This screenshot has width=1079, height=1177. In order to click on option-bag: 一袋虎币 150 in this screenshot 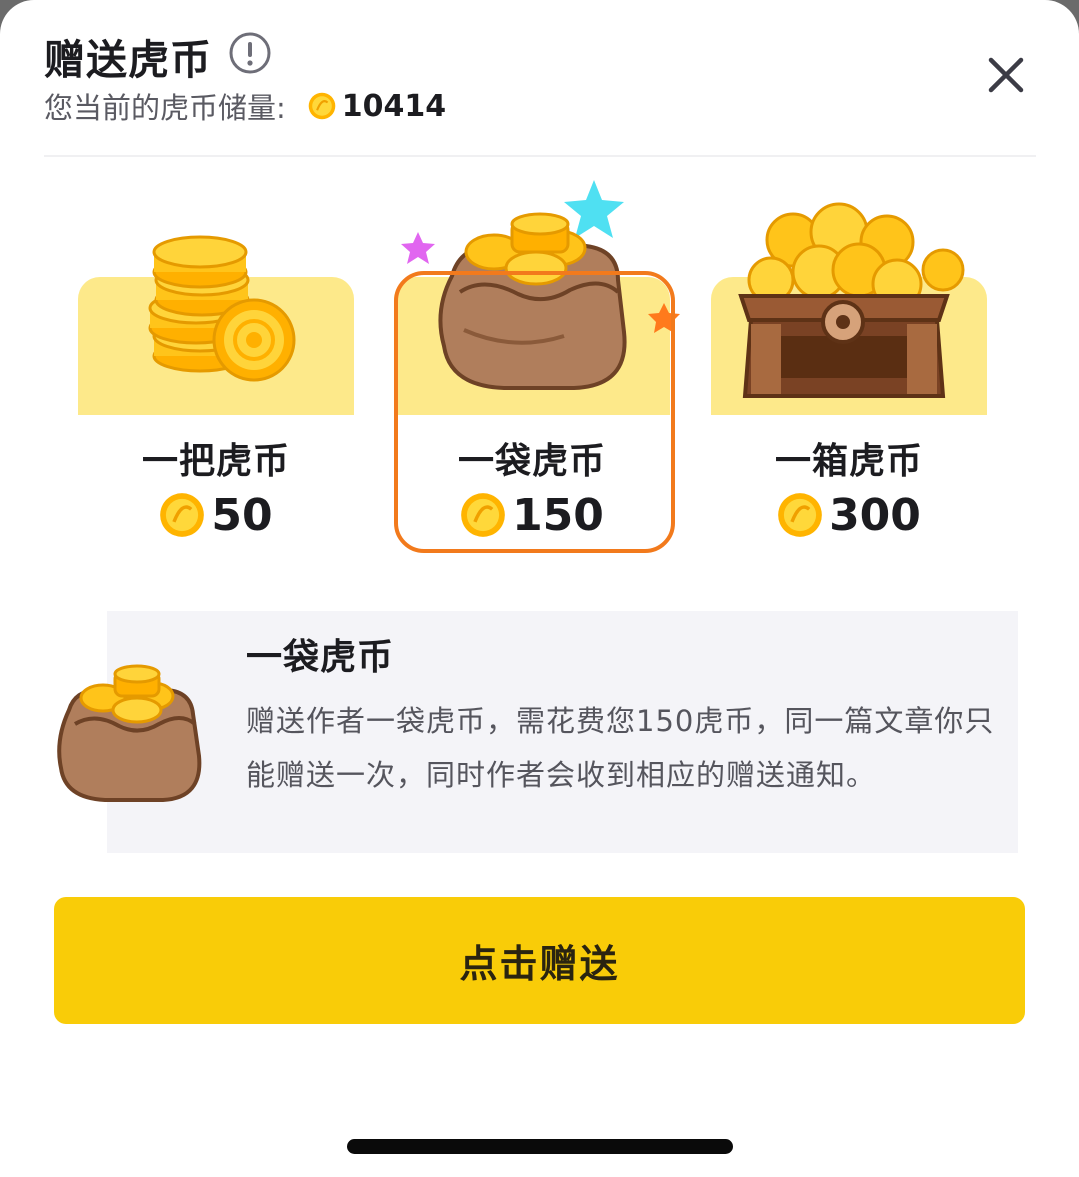, I will do `click(539, 370)`.